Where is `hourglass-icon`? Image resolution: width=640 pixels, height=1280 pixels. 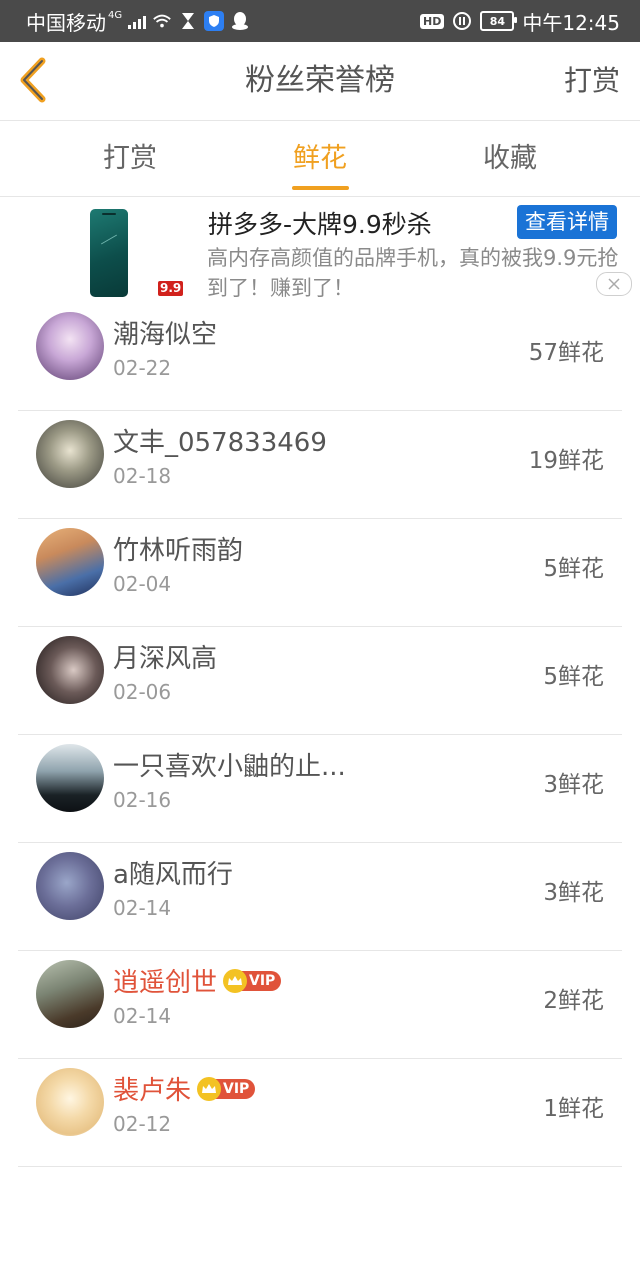
hourglass-icon is located at coordinates (188, 21).